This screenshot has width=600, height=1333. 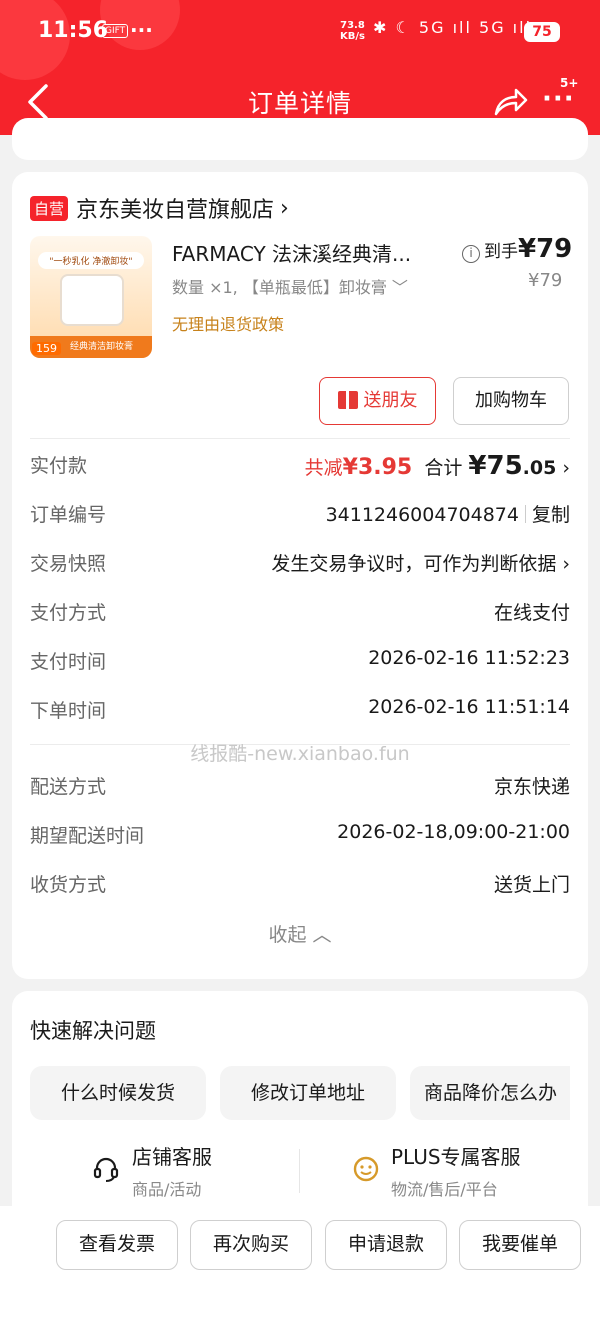 I want to click on store-name: 京东美妆自营旗舰店, so click(x=175, y=210).